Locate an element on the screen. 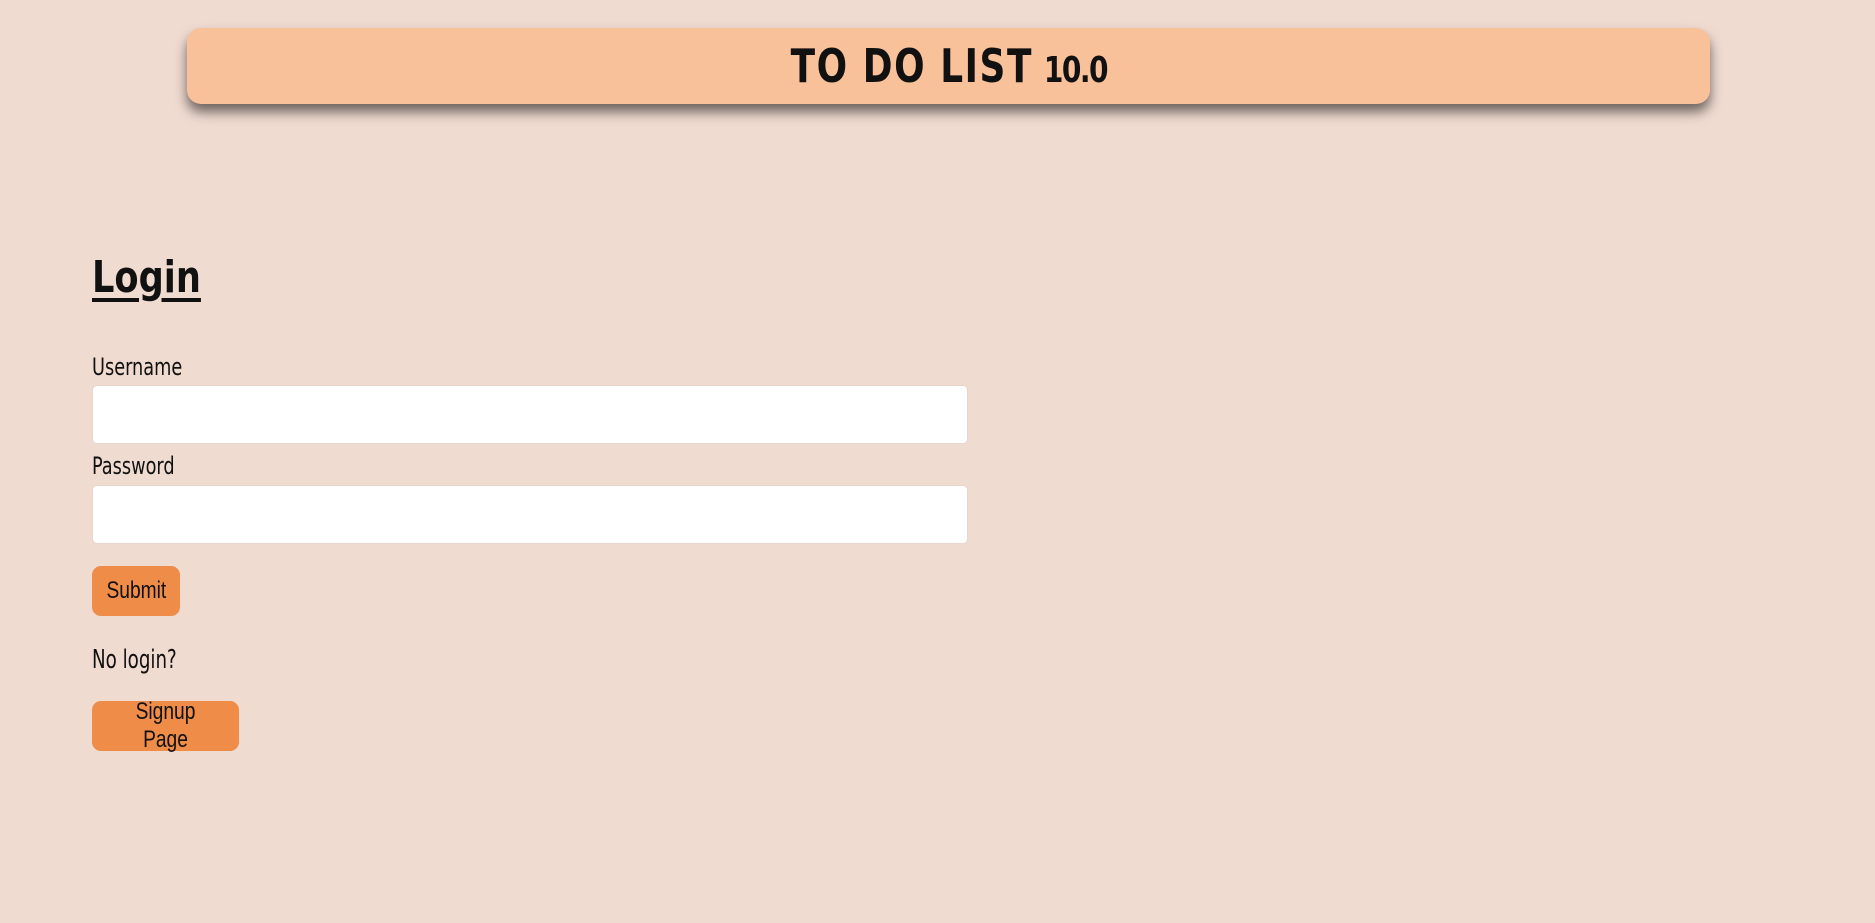  username-input is located at coordinates (530, 414).